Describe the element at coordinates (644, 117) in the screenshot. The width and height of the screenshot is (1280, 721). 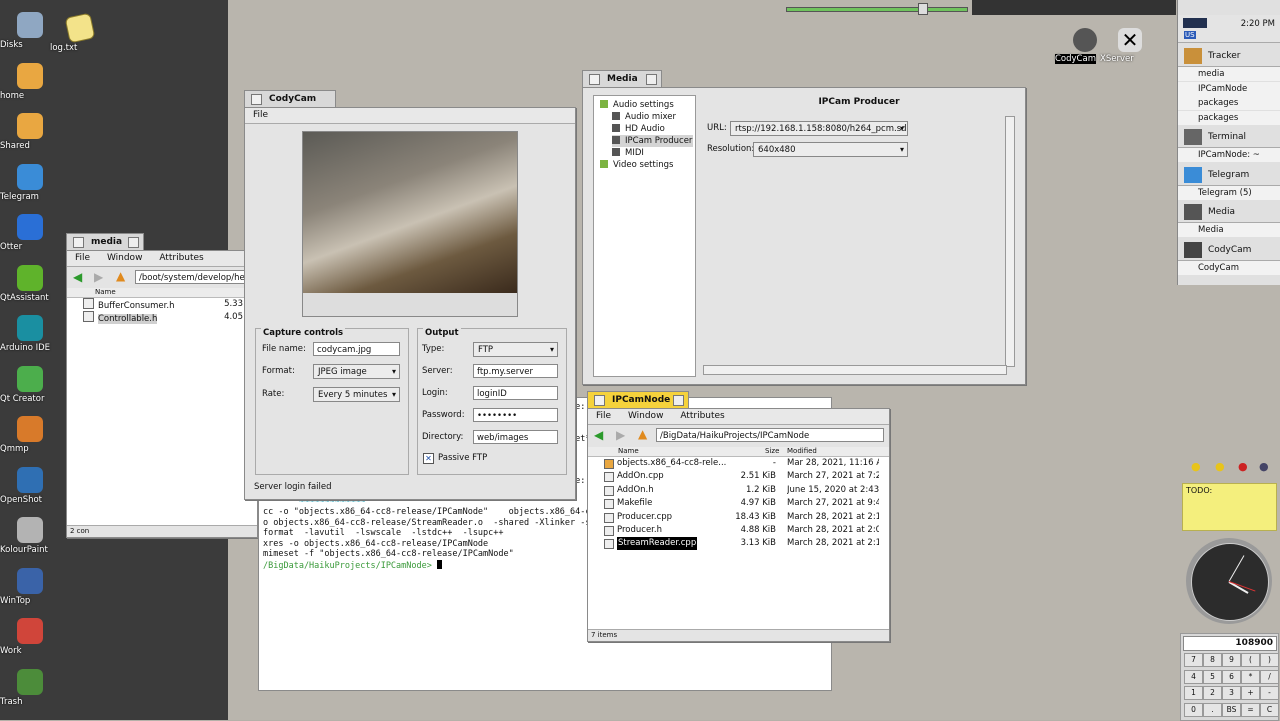
I see `tree-item: Audio mixer` at that location.